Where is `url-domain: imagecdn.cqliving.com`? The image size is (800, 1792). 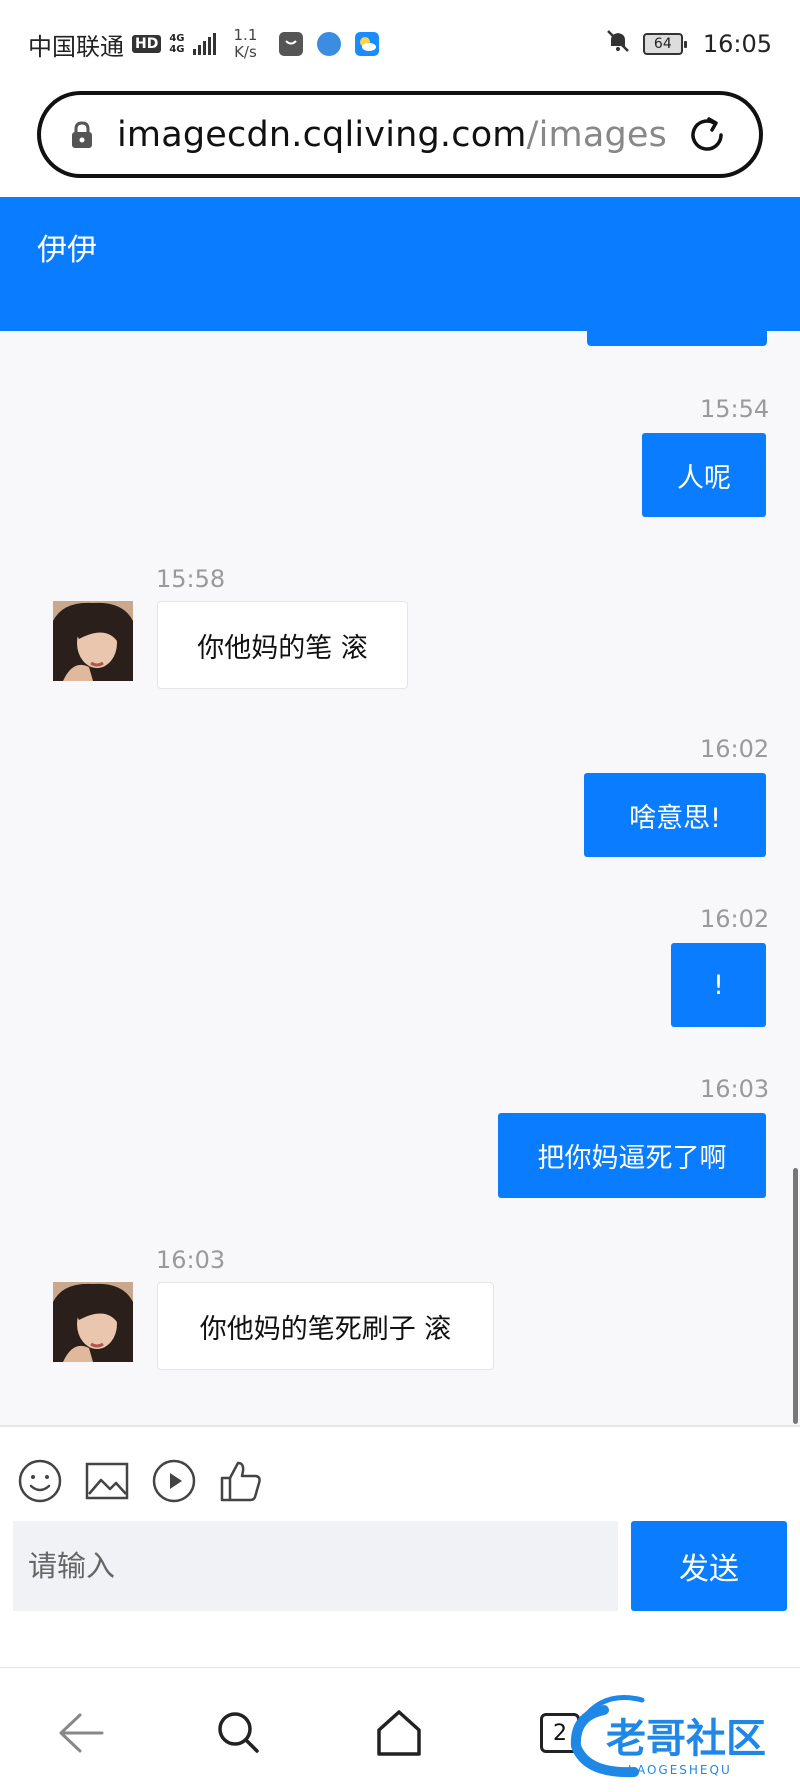
url-domain: imagecdn.cqliving.com is located at coordinates (322, 134).